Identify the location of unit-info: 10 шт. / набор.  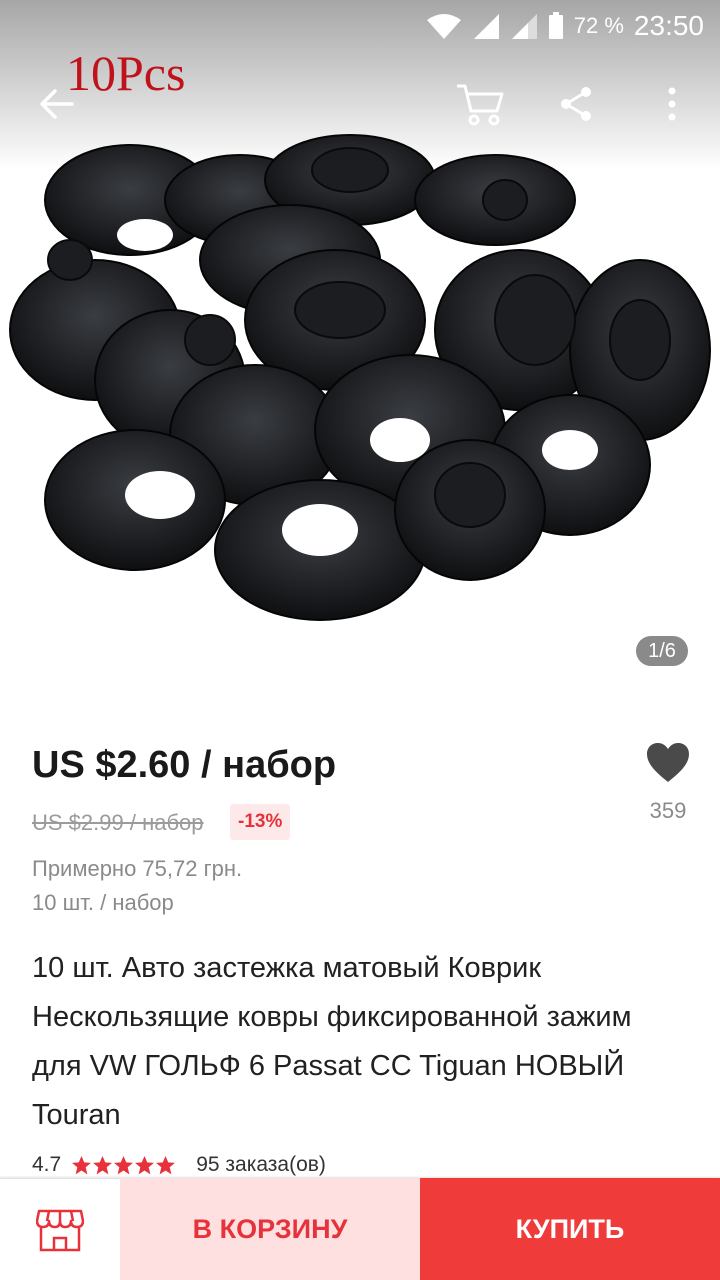
(103, 902).